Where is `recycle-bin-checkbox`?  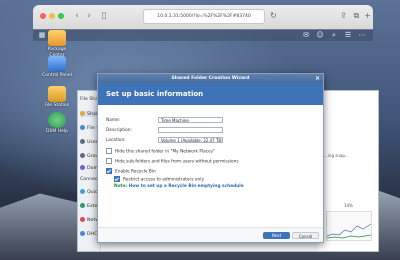
recycle-bin-checkbox is located at coordinates (109, 171).